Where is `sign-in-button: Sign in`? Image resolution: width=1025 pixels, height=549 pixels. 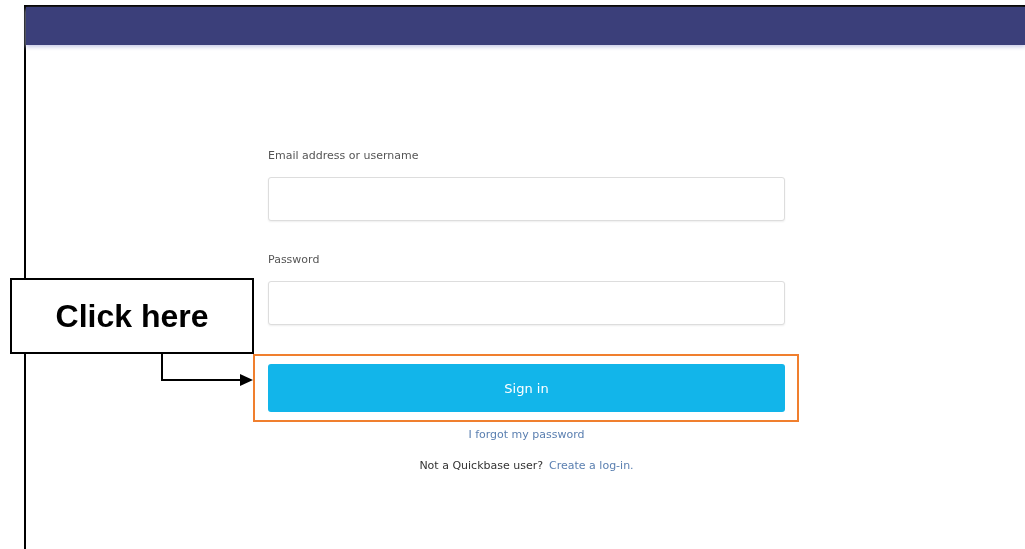
sign-in-button: Sign in is located at coordinates (526, 388).